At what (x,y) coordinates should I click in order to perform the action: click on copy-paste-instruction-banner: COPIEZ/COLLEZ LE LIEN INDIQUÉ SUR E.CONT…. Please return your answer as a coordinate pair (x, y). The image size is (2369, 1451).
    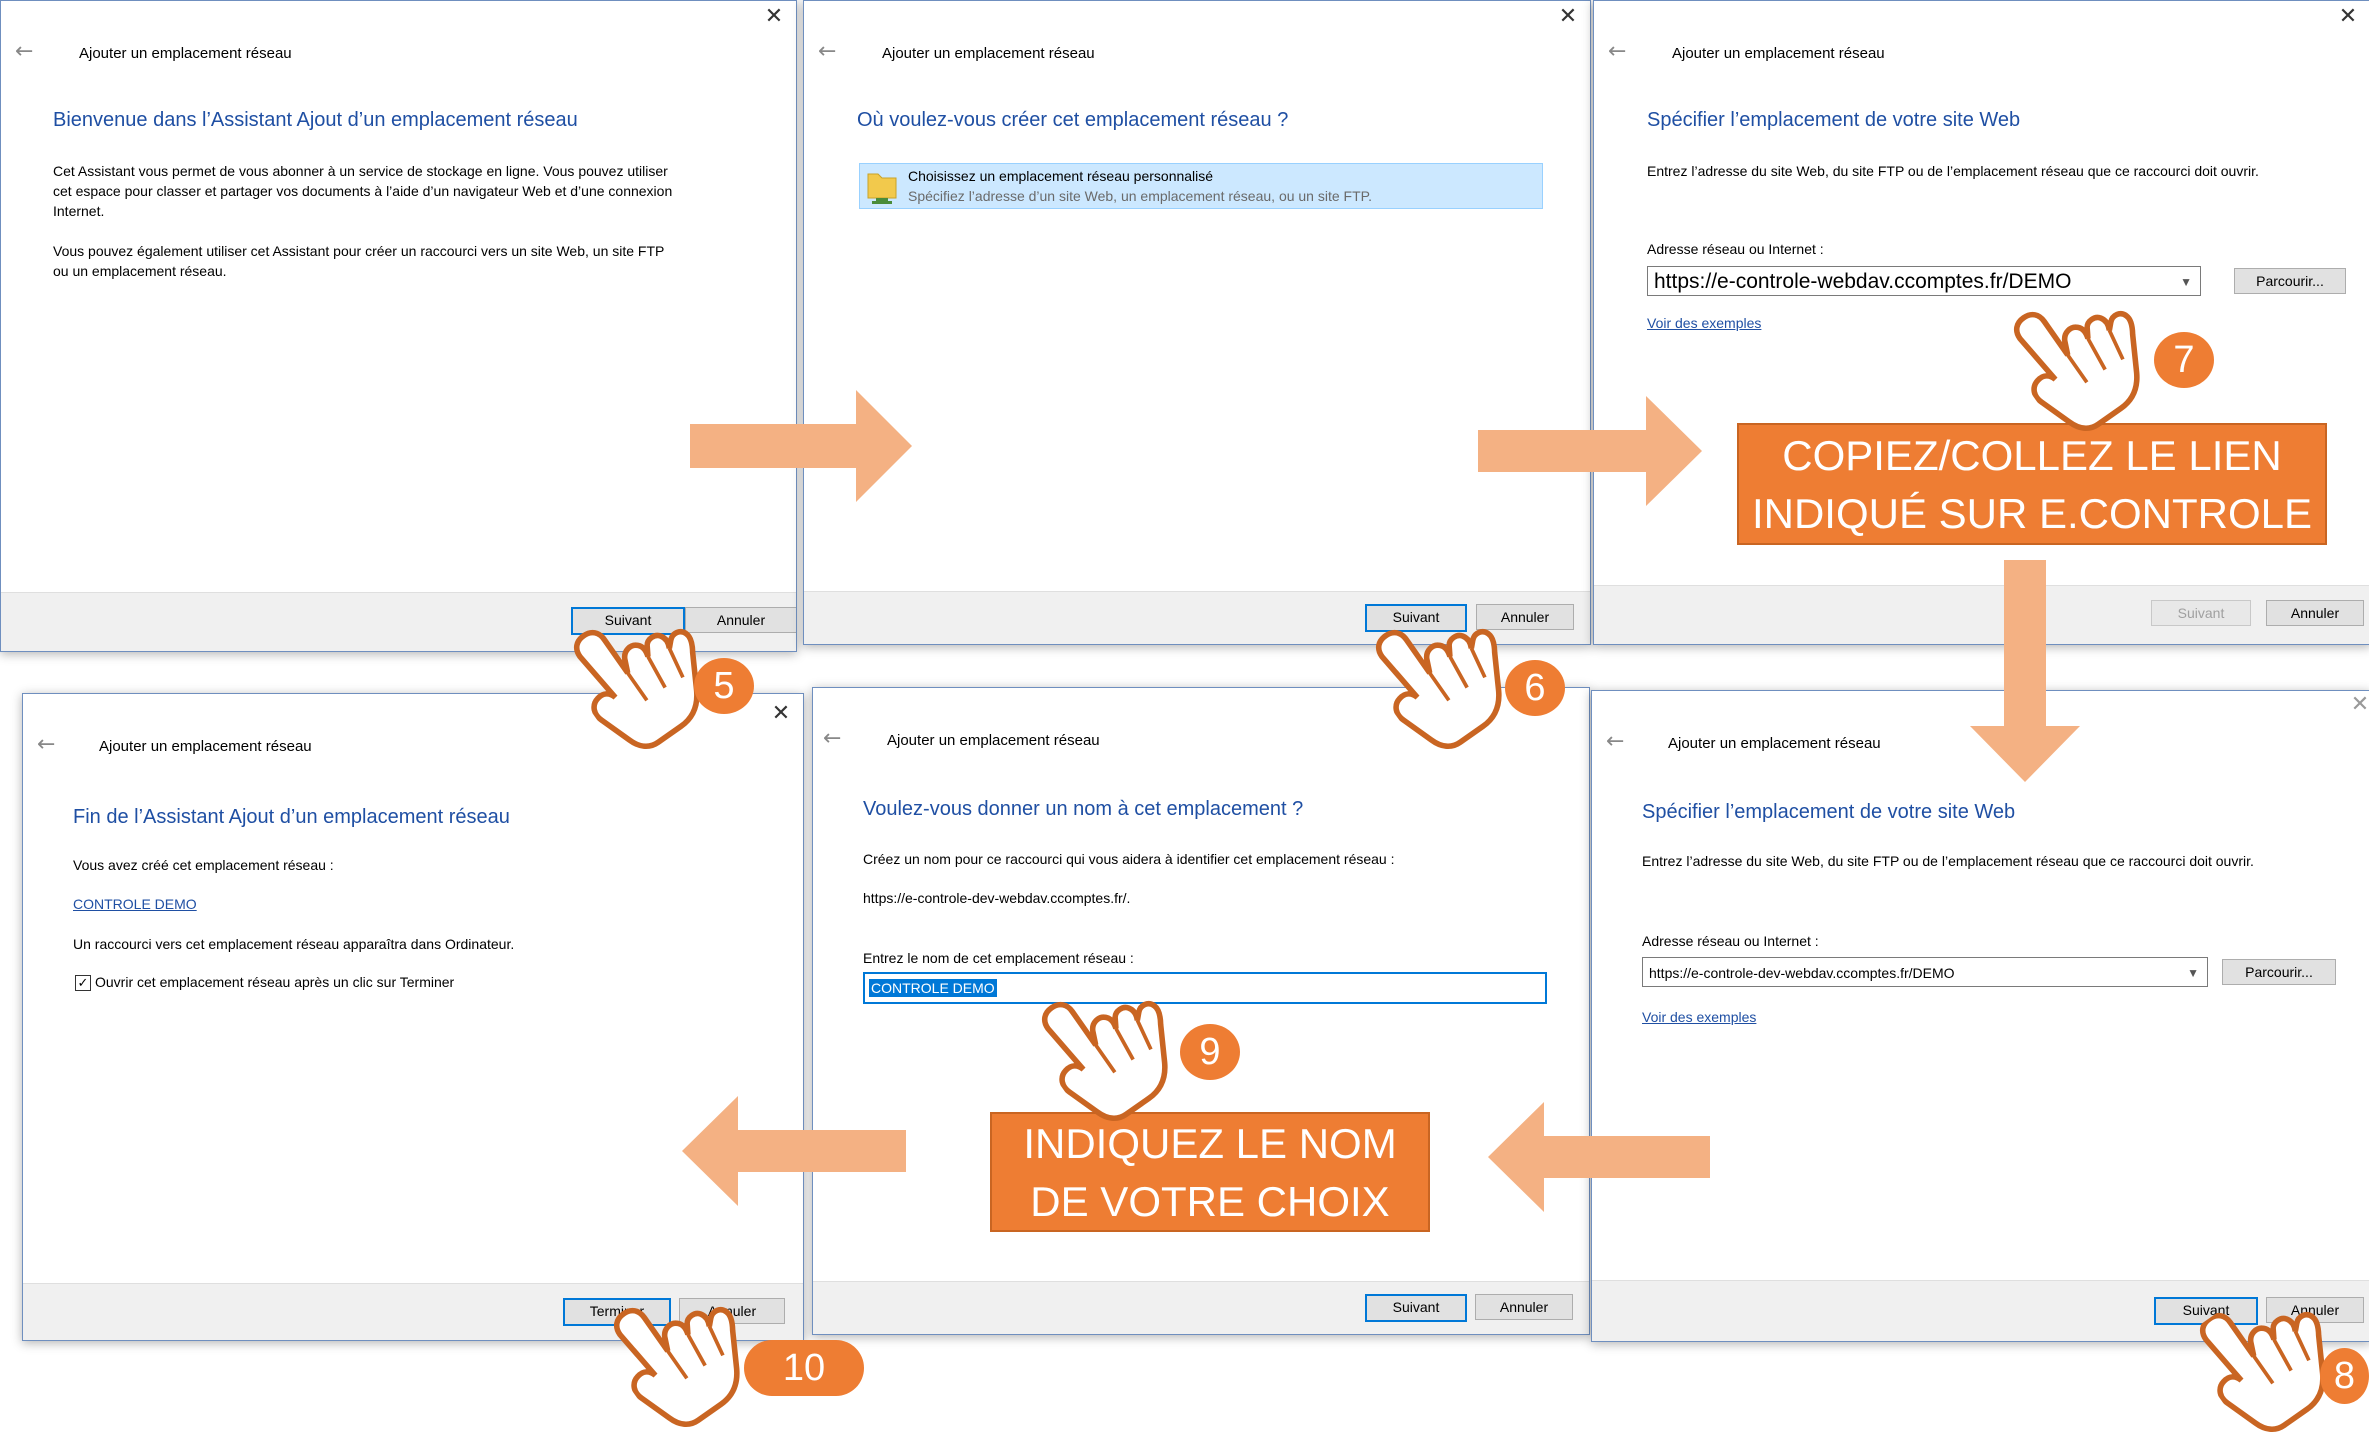
    Looking at the image, I should click on (2032, 484).